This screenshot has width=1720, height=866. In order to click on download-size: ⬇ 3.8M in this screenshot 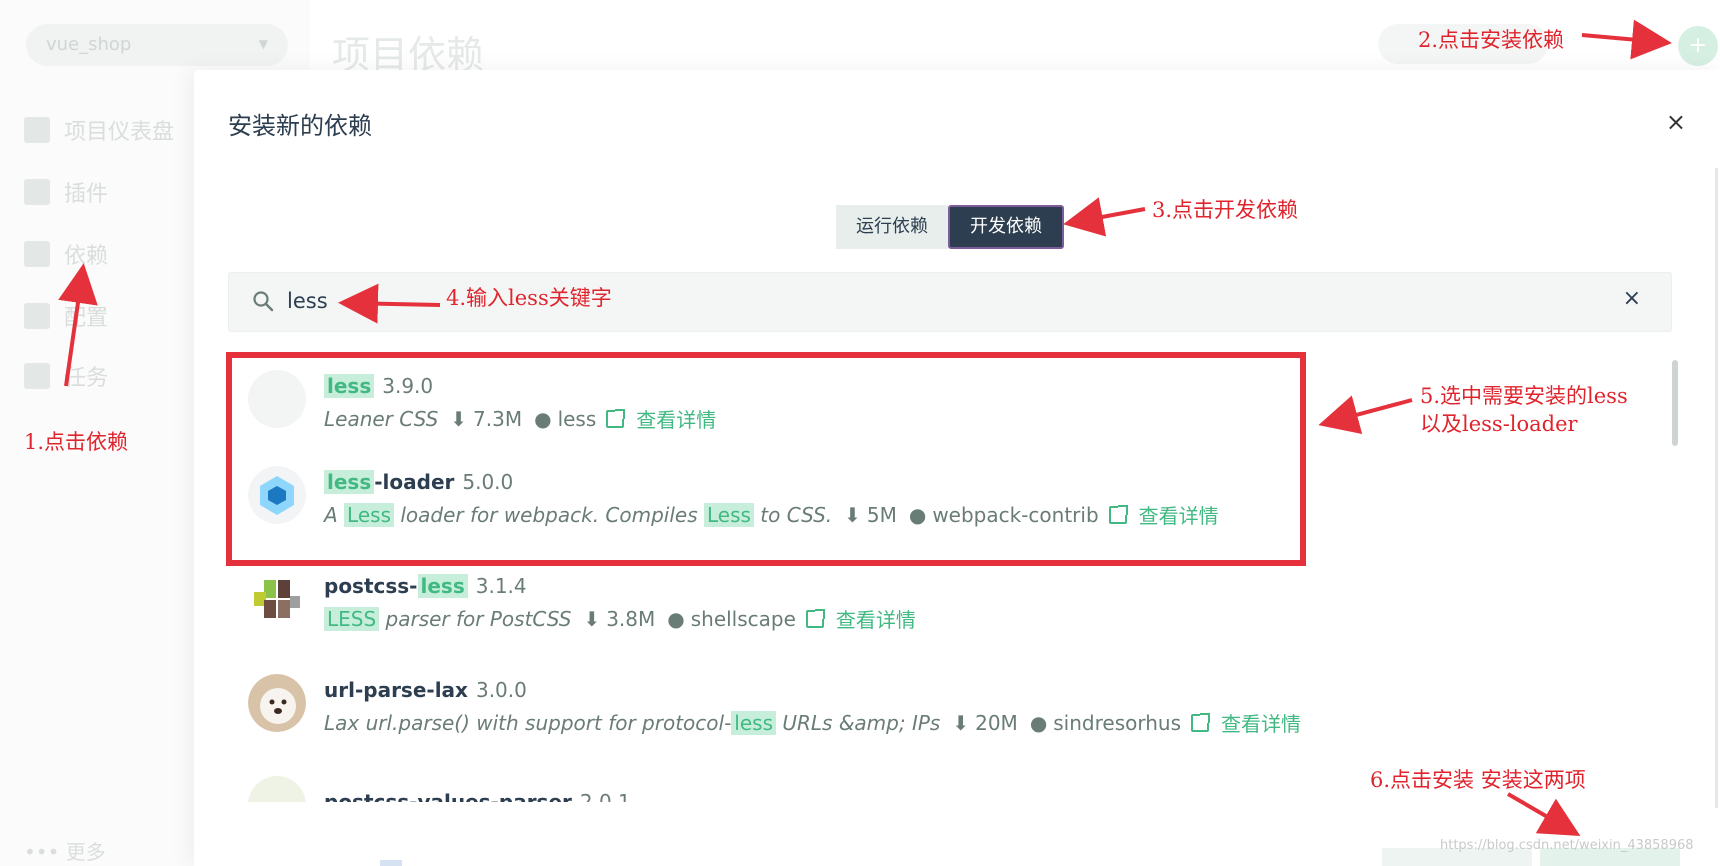, I will do `click(619, 619)`.